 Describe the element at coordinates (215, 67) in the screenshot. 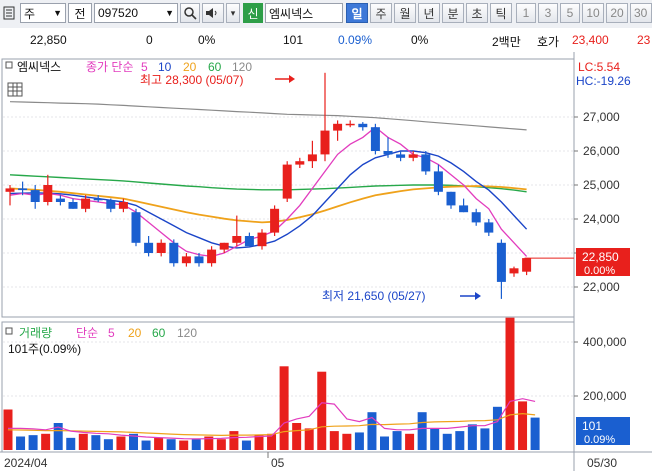

I see `ma60-period: 60` at that location.